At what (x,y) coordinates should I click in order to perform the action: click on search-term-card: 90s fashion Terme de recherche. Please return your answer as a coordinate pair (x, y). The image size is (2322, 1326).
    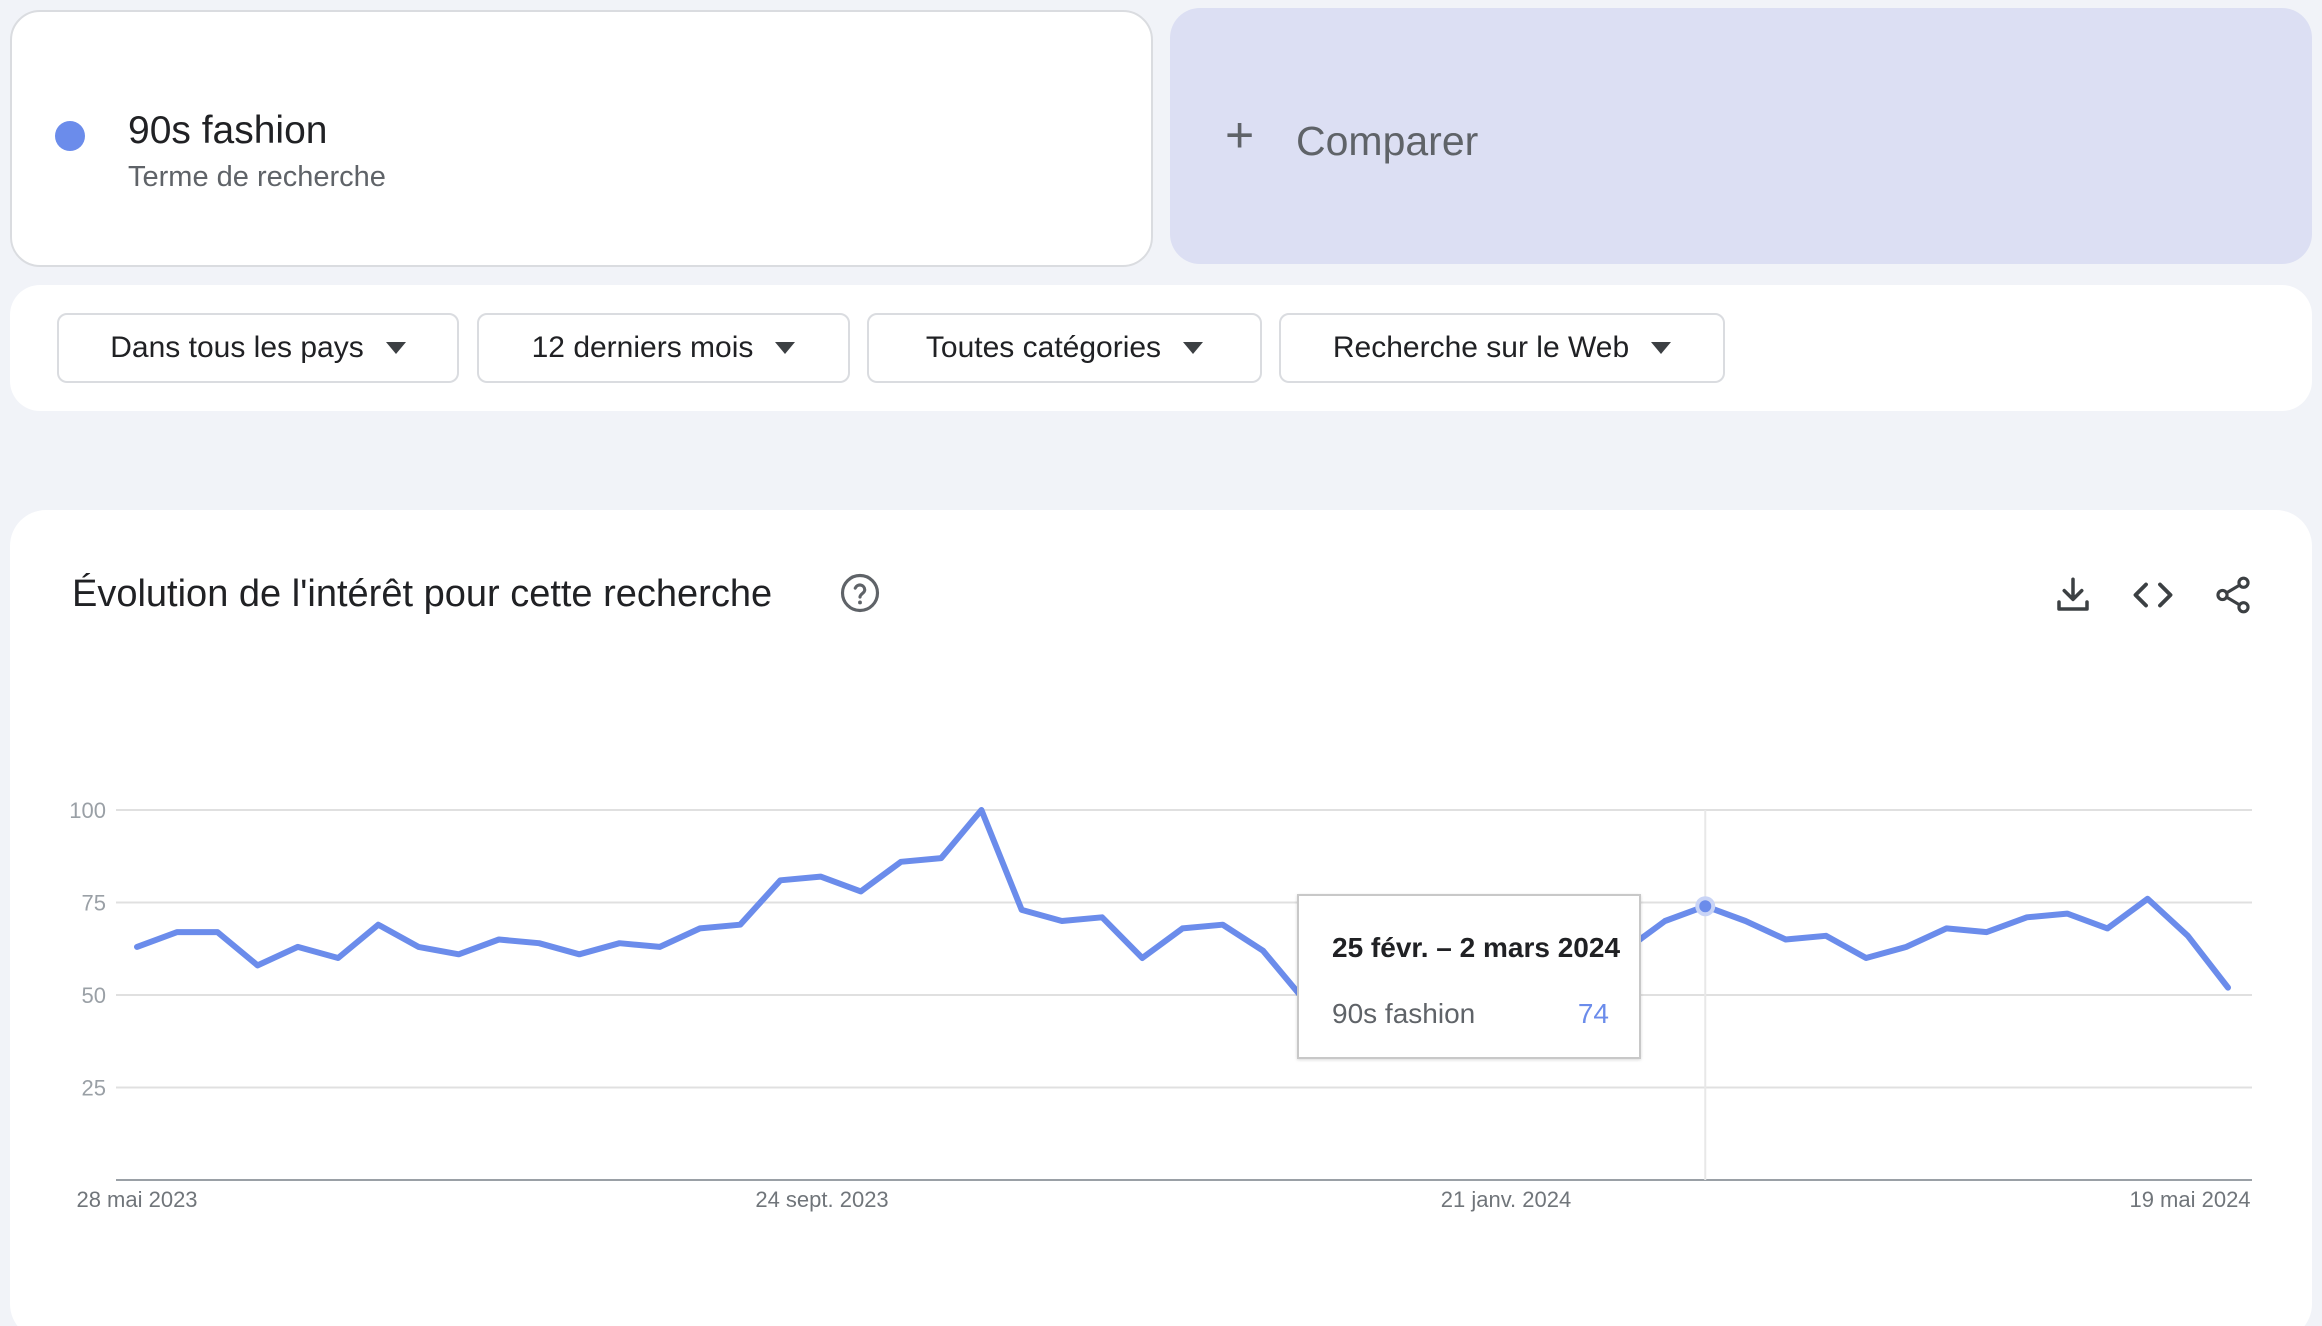
    Looking at the image, I should click on (581, 138).